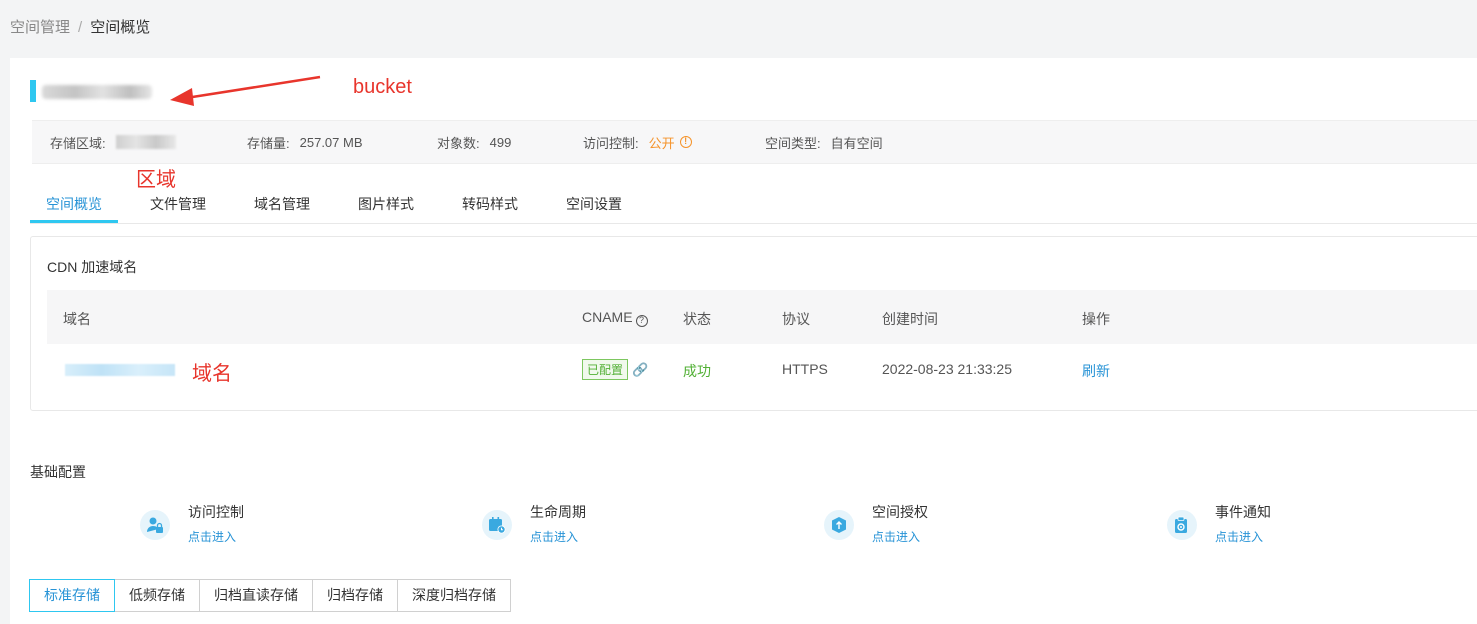  I want to click on annotation-bucket: bucket, so click(382, 87).